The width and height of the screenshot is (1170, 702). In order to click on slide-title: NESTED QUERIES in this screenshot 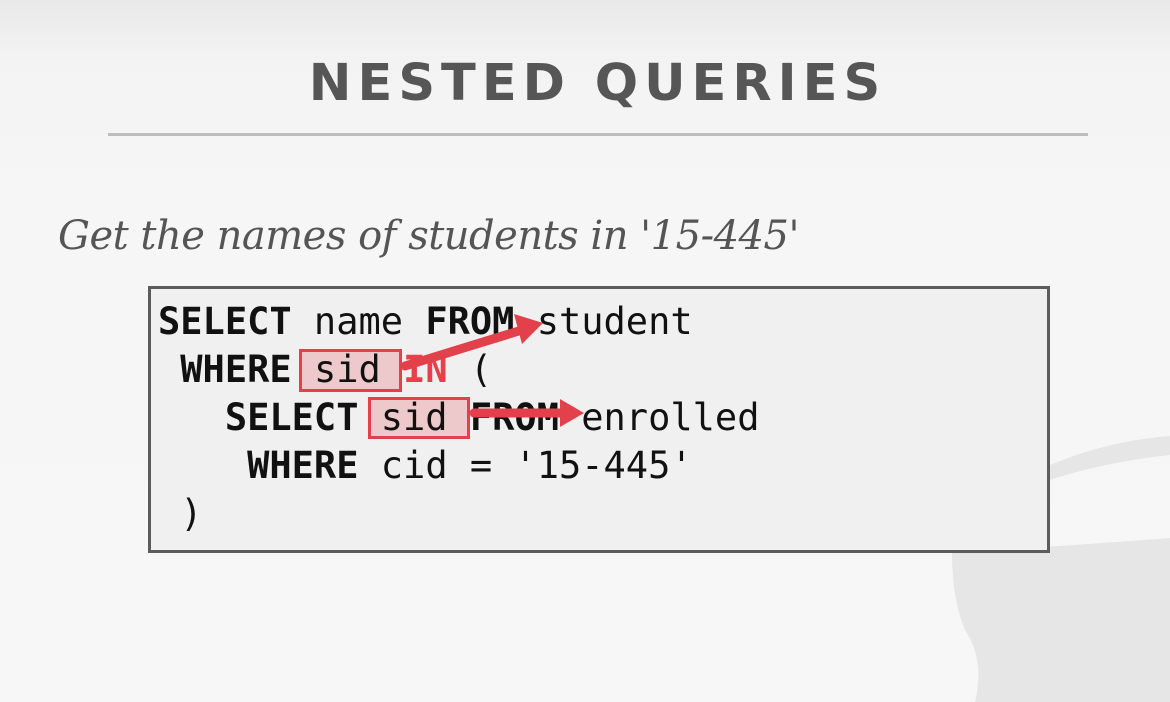, I will do `click(597, 83)`.